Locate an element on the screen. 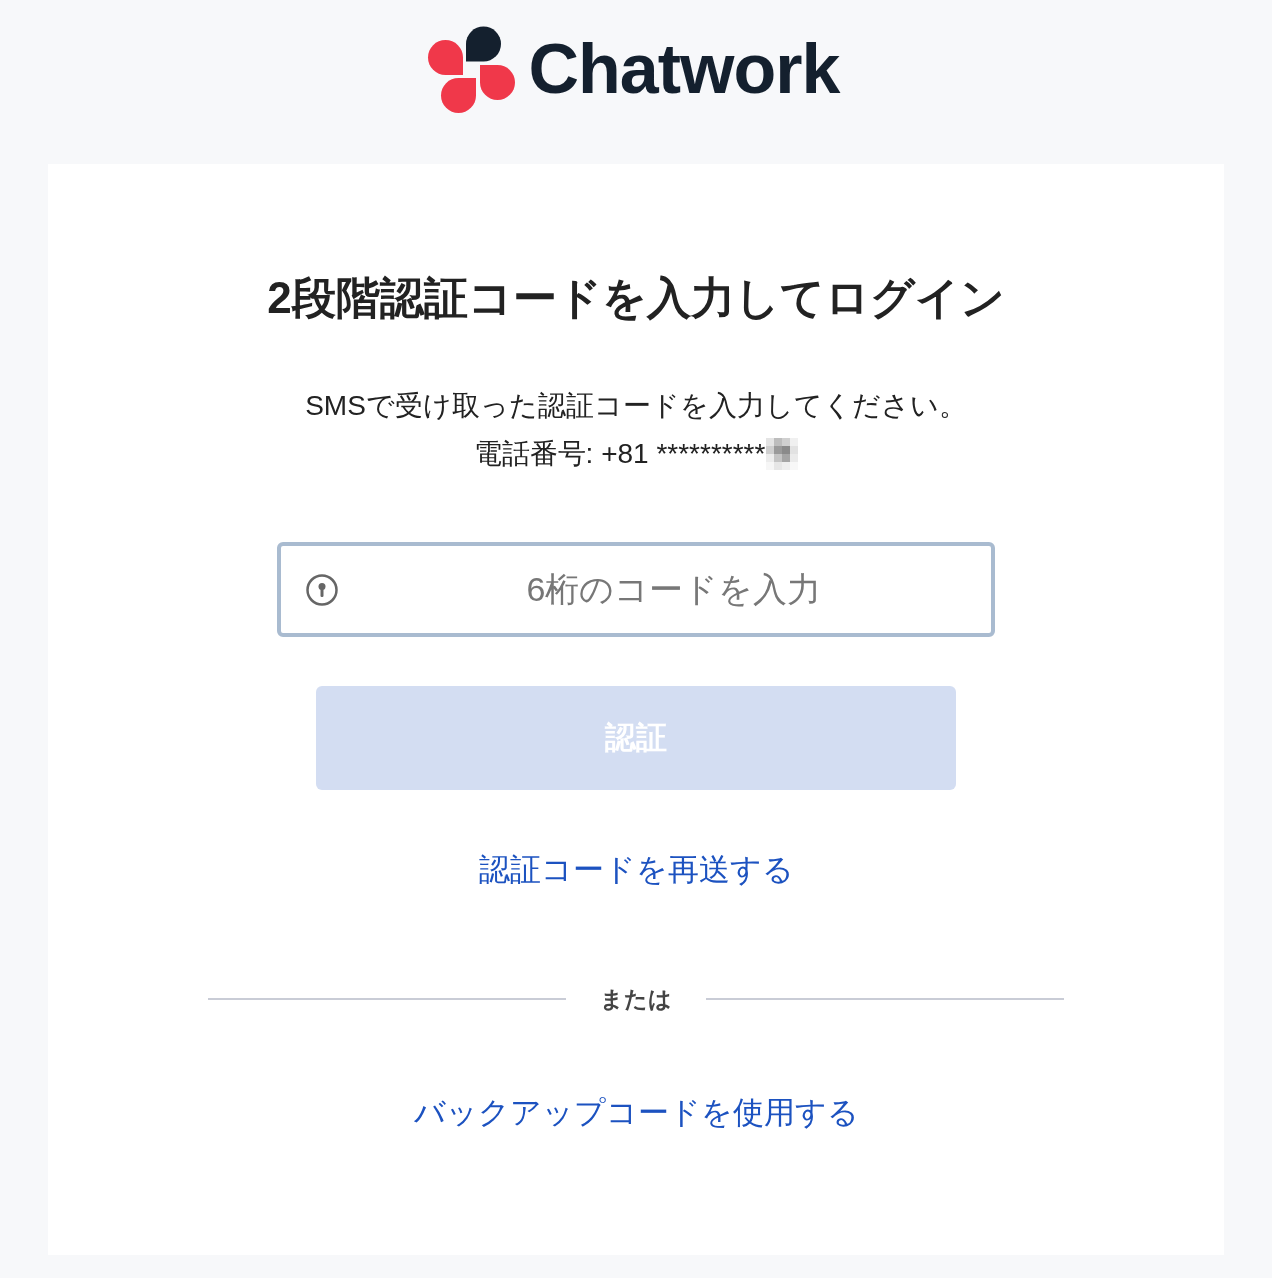  divider-label: または is located at coordinates (636, 999).